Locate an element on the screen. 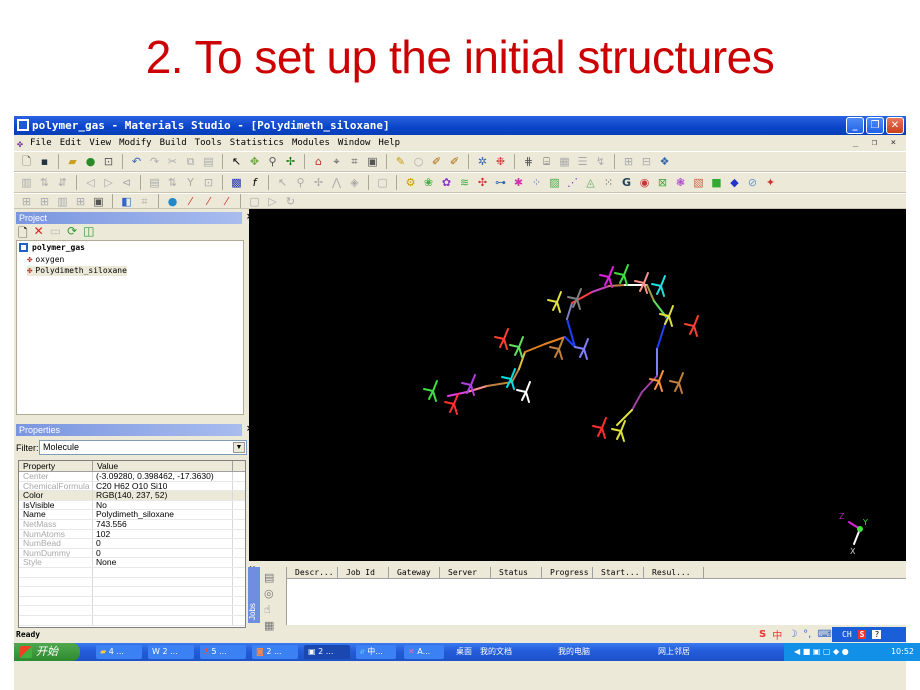  menu-edit: Edit is located at coordinates (71, 143).